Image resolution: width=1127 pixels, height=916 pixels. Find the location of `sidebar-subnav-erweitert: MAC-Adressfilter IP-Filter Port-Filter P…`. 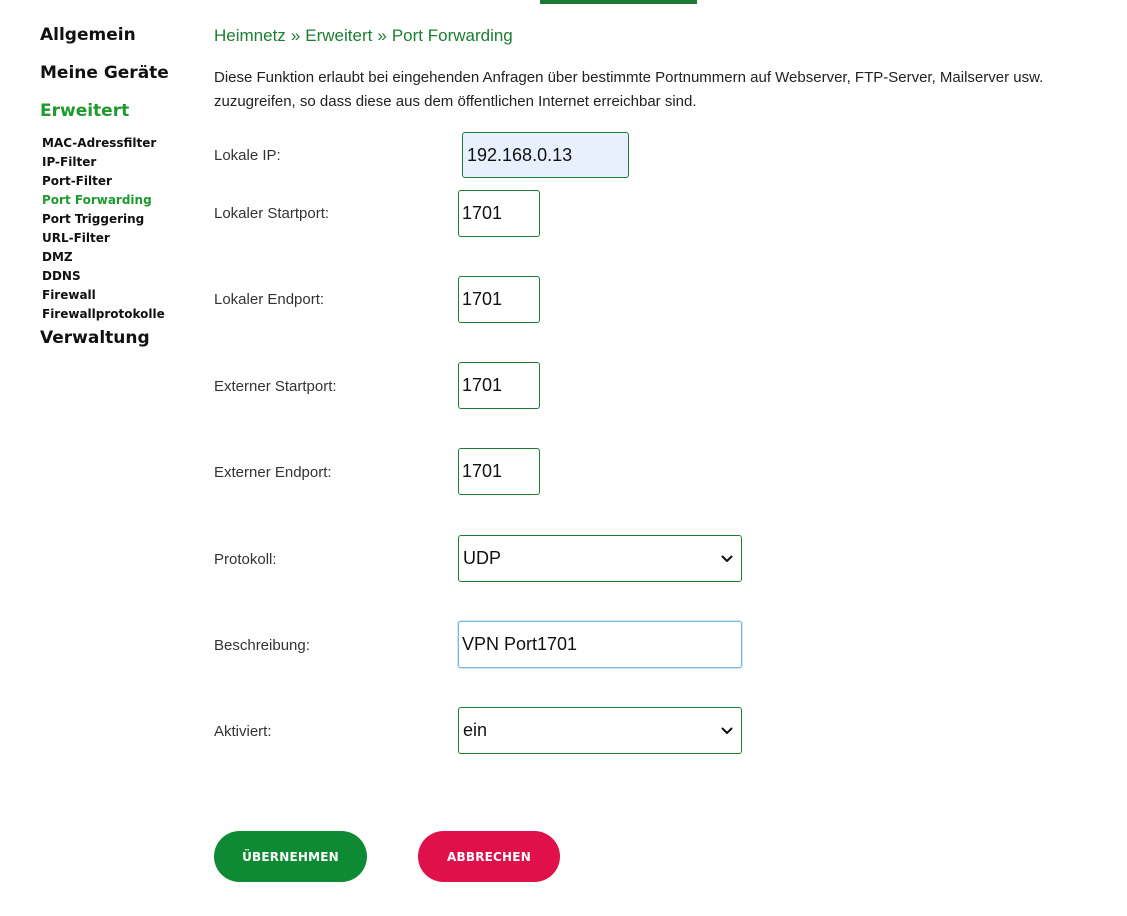

sidebar-subnav-erweitert: MAC-Adressfilter IP-Filter Port-Filter P… is located at coordinates (120, 229).